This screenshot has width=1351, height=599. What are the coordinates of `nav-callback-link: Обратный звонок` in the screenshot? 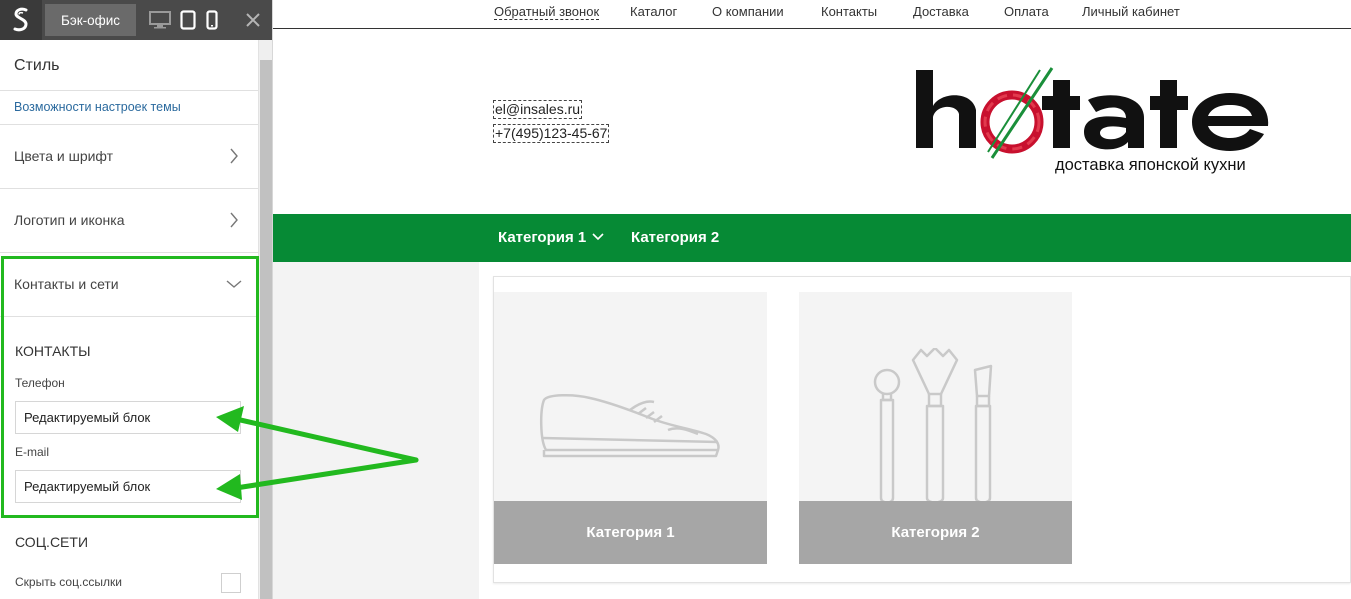 It's located at (547, 12).